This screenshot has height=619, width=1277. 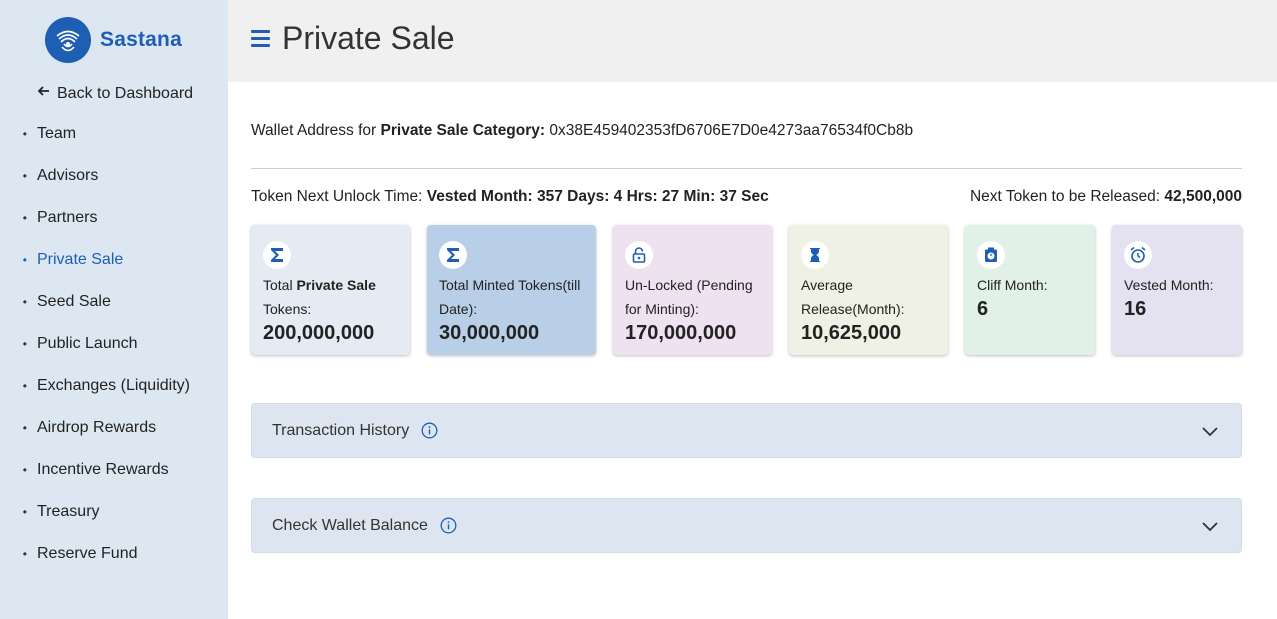 I want to click on sidebar-item-seed-sale: • Seed Sale, so click(x=114, y=302).